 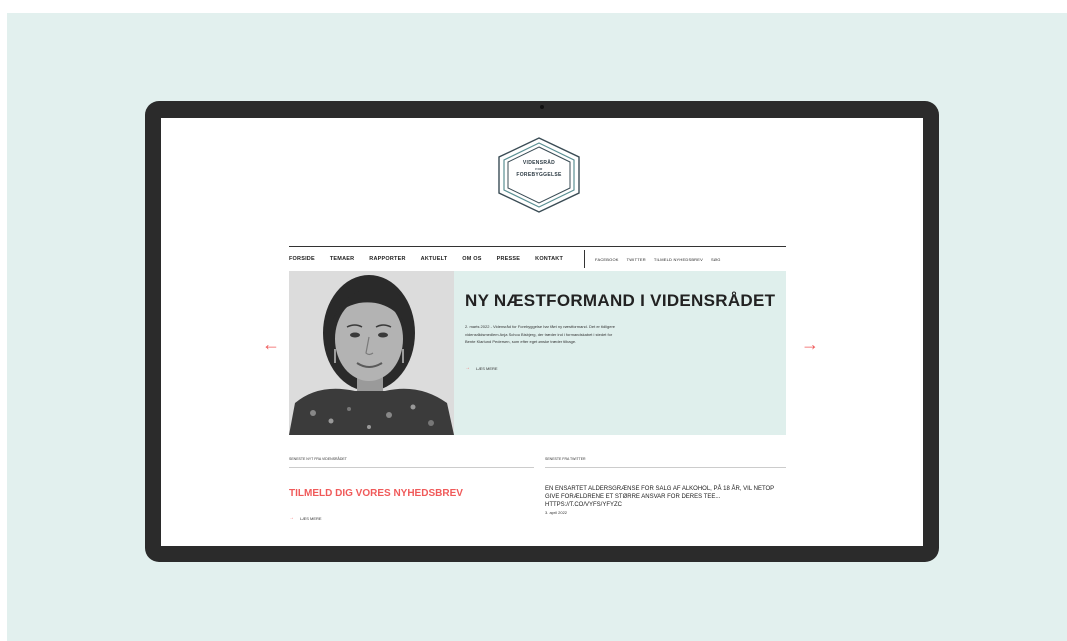 I want to click on arrow-left-icon: ←, so click(x=271, y=344).